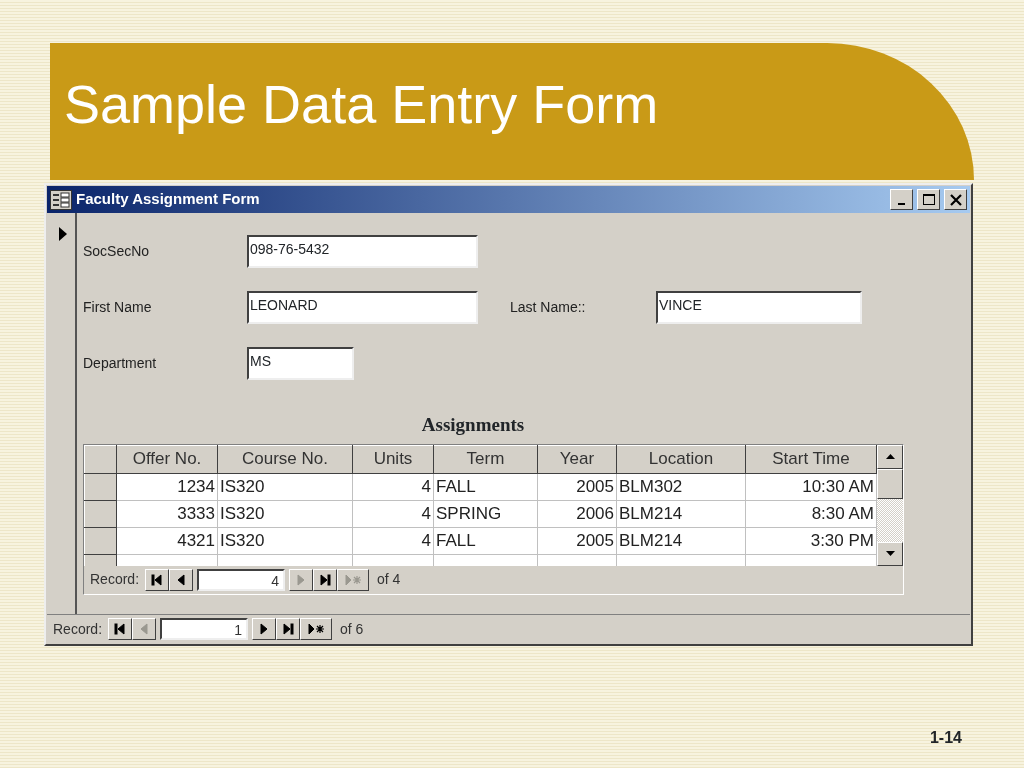 Image resolution: width=1024 pixels, height=768 pixels. What do you see at coordinates (362, 251) in the screenshot?
I see `input-field: 098-76-5432` at bounding box center [362, 251].